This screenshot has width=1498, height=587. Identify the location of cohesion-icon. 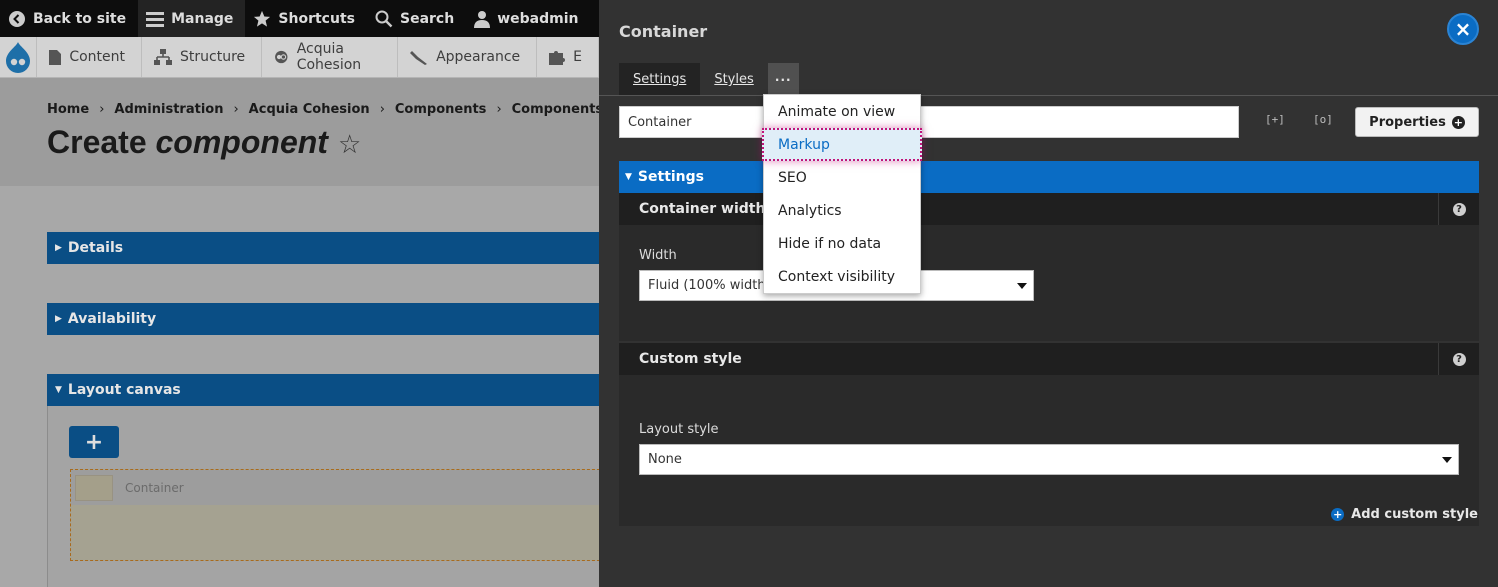
(281, 57).